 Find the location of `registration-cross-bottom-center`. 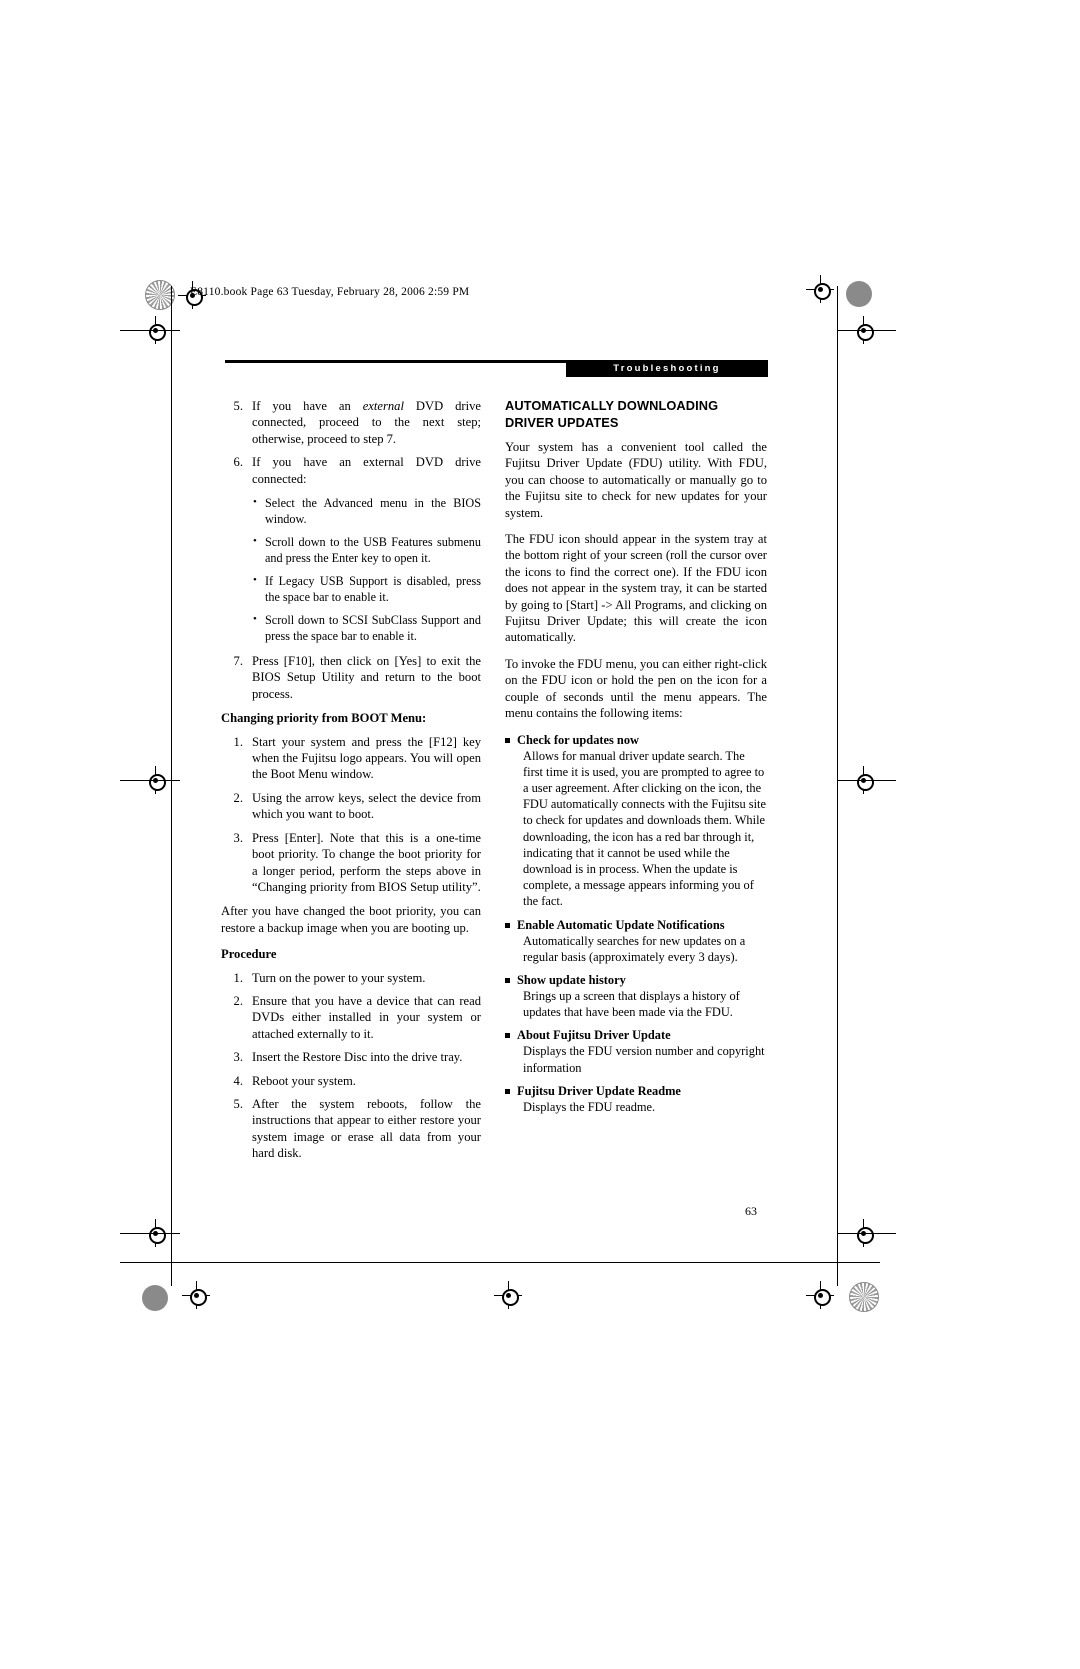

registration-cross-bottom-center is located at coordinates (508, 1295).